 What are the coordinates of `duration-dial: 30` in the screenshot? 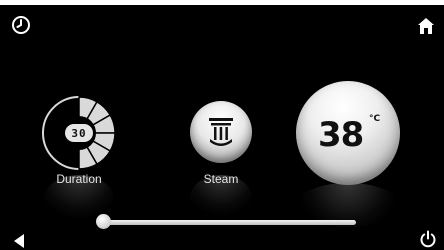 It's located at (79, 133).